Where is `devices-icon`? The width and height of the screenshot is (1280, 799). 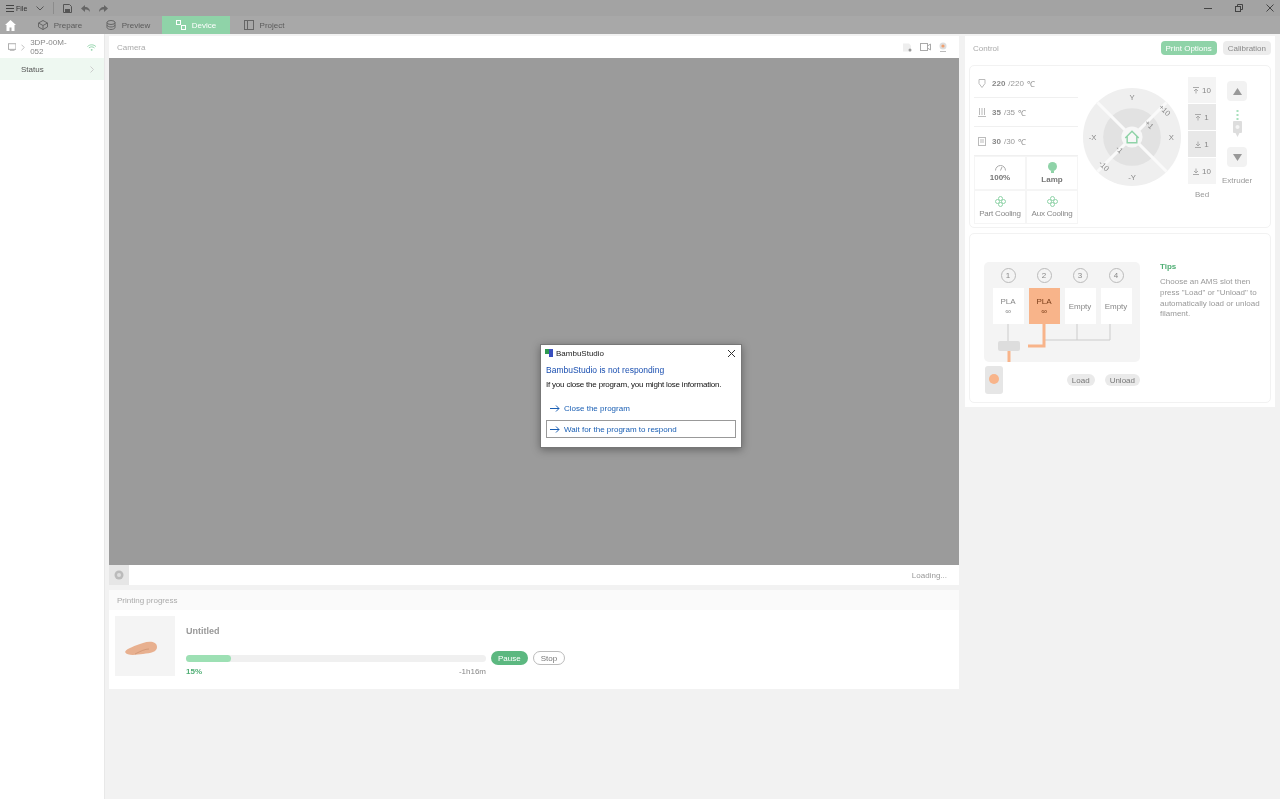
devices-icon is located at coordinates (180, 25).